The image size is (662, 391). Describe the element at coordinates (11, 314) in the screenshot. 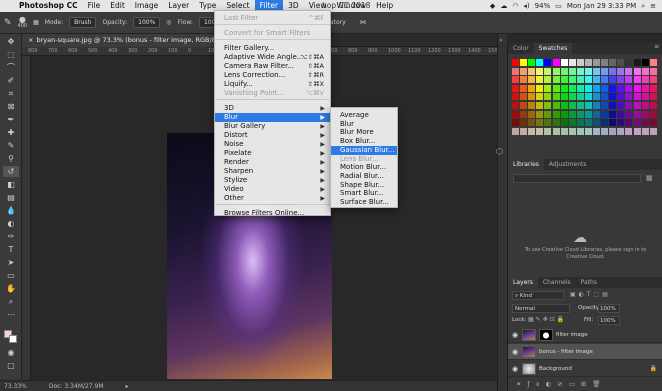

I see `more-tools-icon: ⋯` at that location.